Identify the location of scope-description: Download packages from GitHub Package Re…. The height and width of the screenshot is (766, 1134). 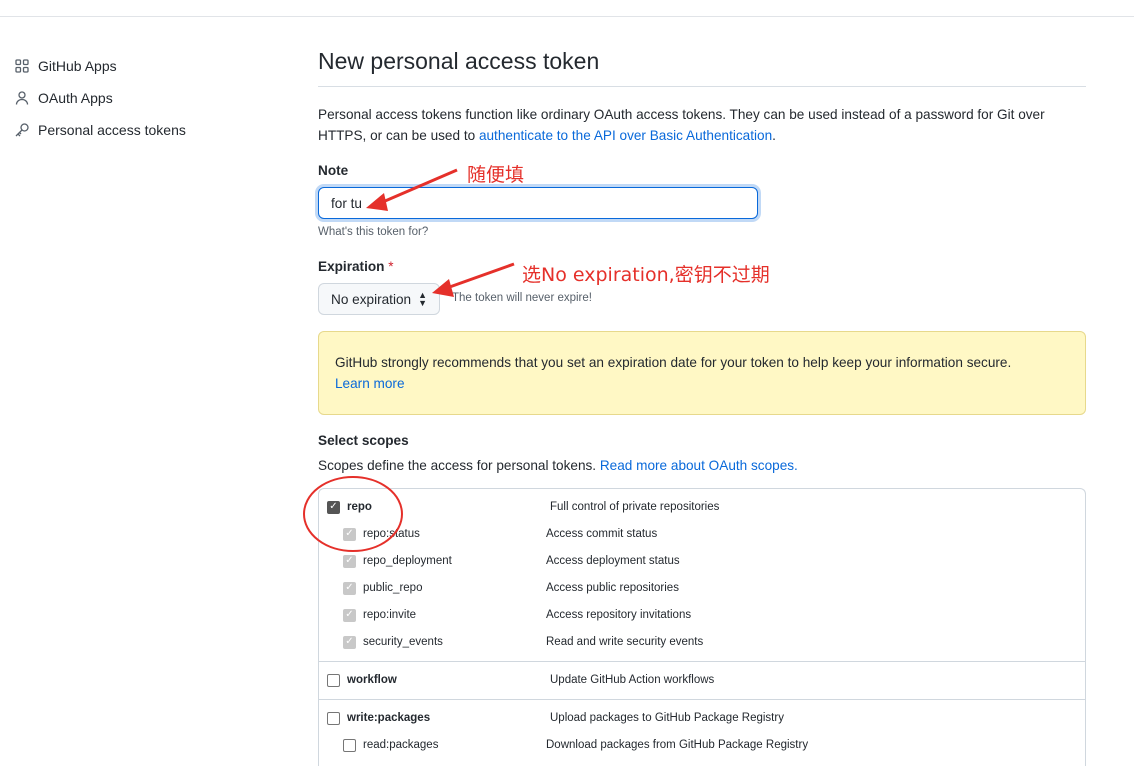
(677, 745).